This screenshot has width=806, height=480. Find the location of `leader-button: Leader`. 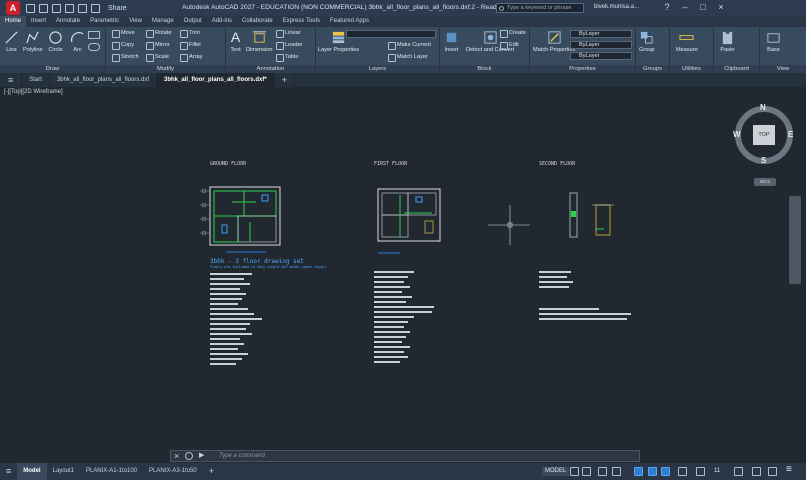

leader-button: Leader is located at coordinates (289, 45).